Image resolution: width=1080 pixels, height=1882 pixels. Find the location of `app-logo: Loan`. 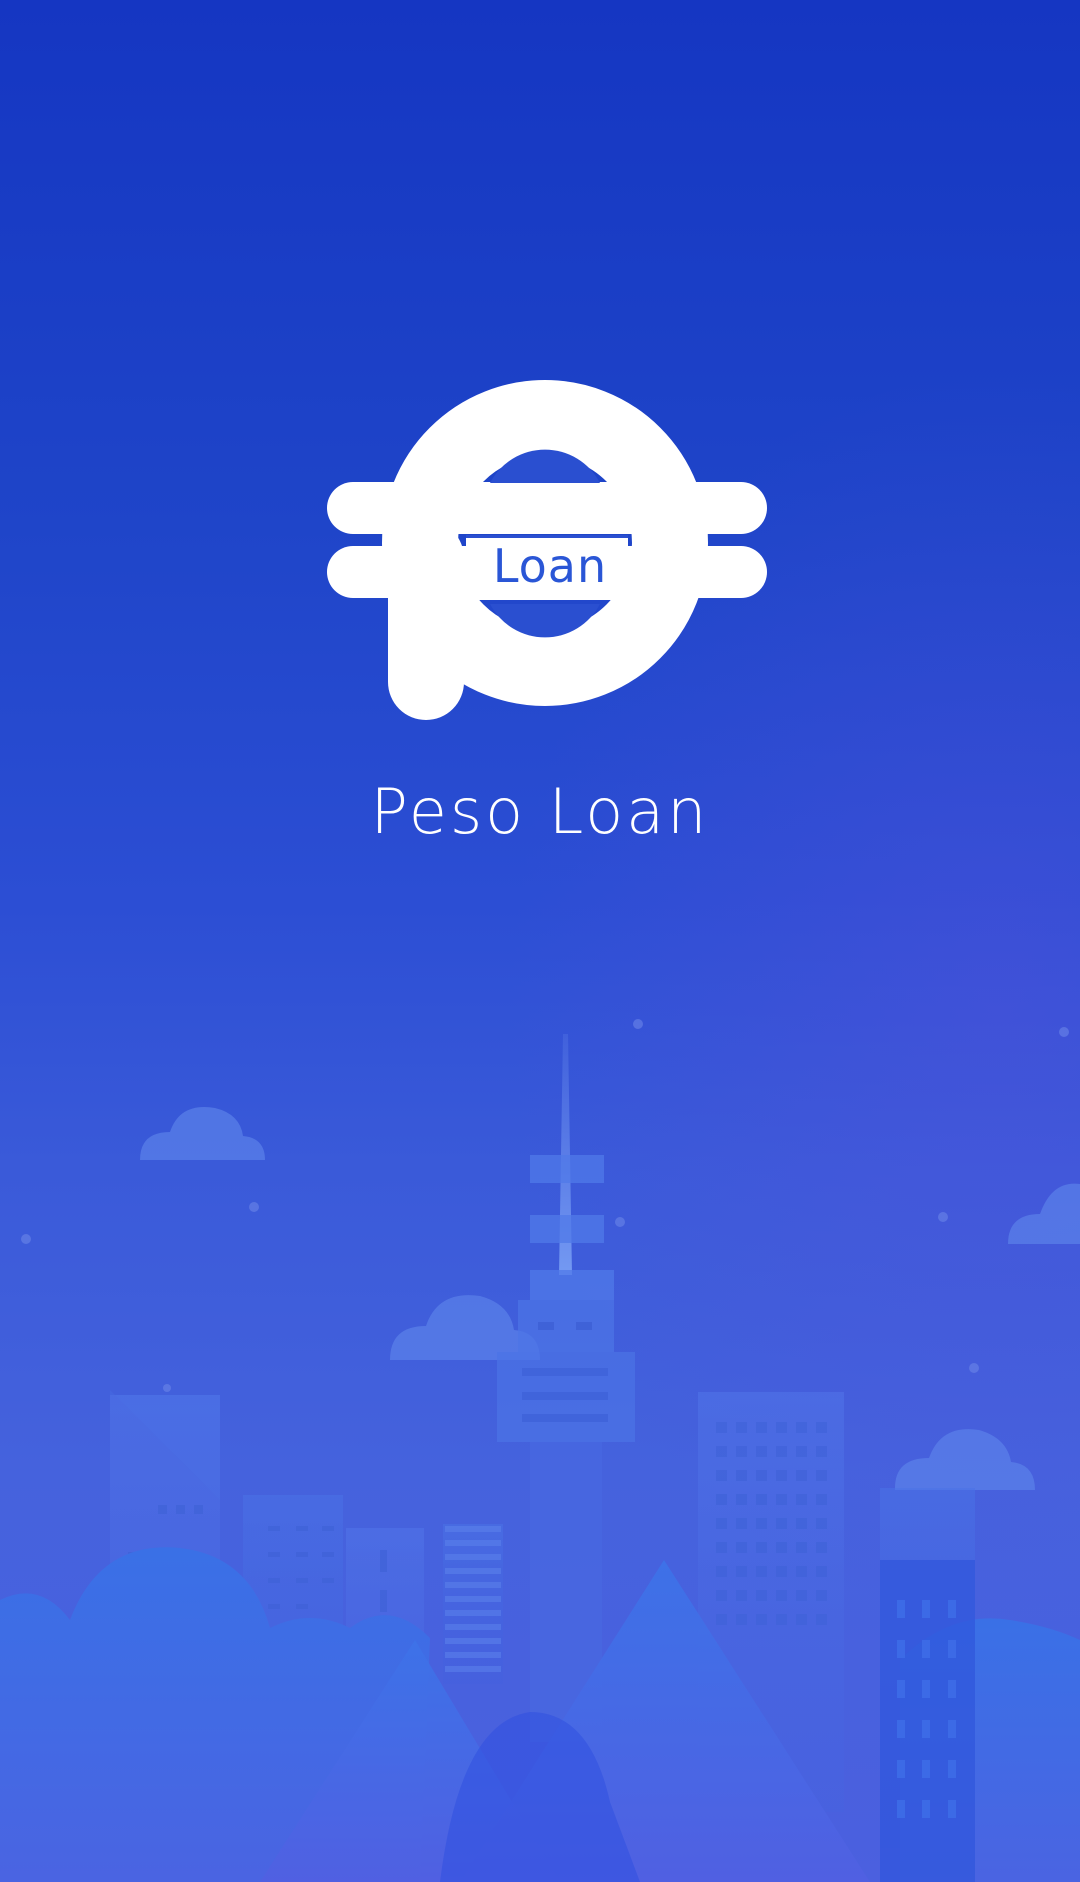

app-logo: Loan is located at coordinates (550, 550).